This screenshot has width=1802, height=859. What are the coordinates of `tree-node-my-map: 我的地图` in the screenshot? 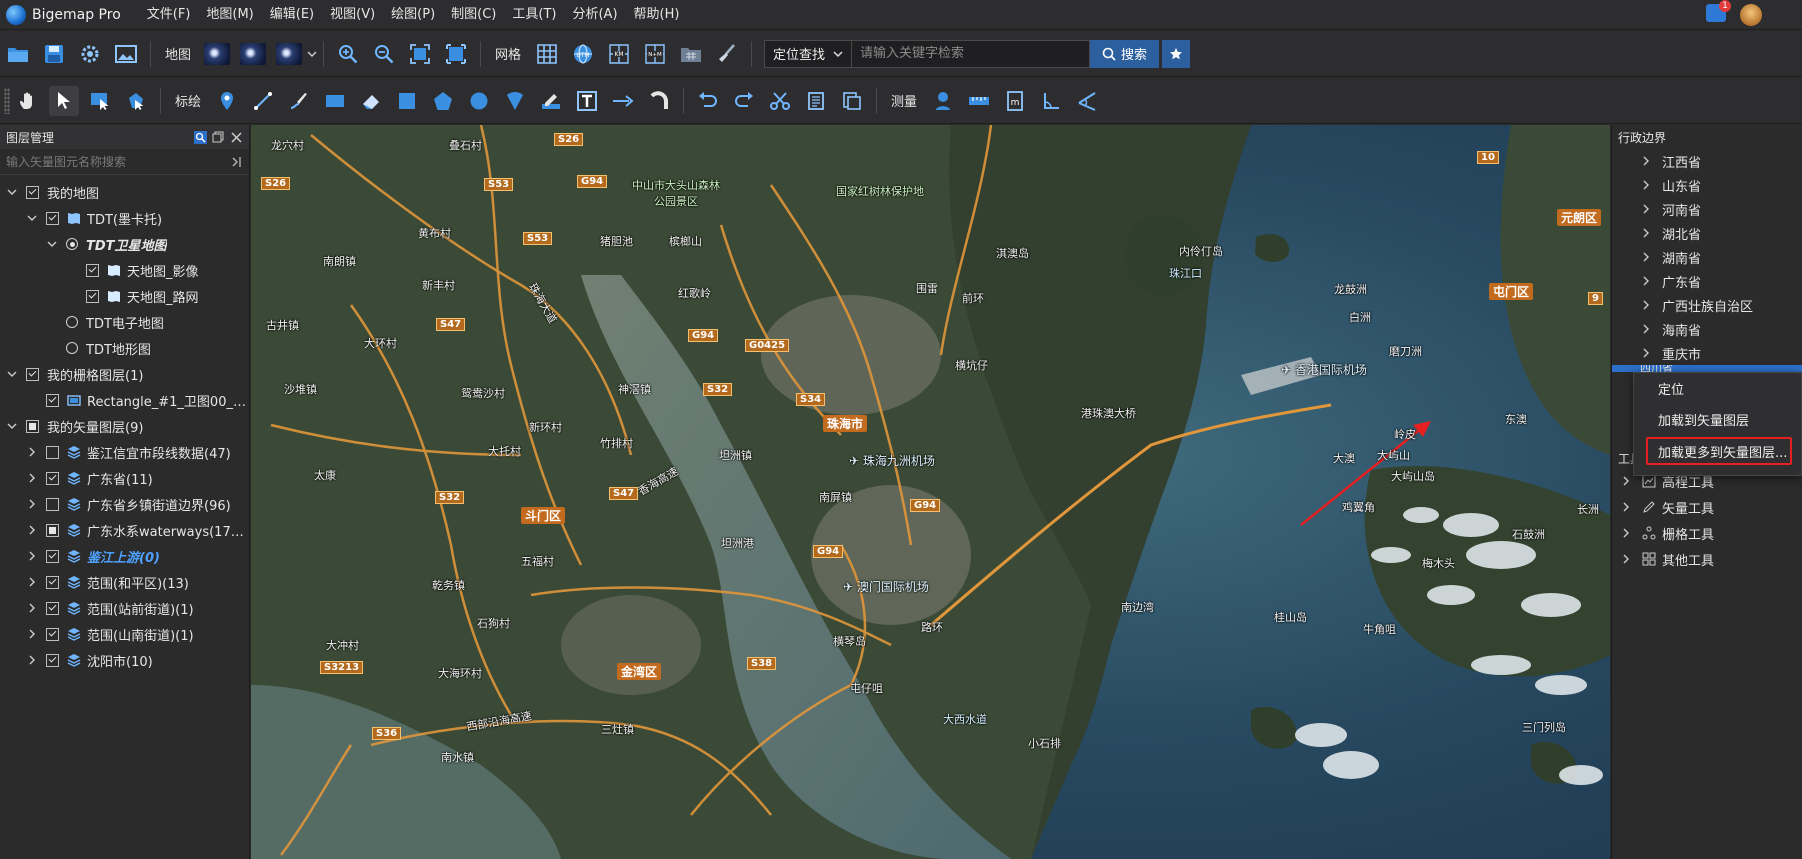 It's located at (124, 192).